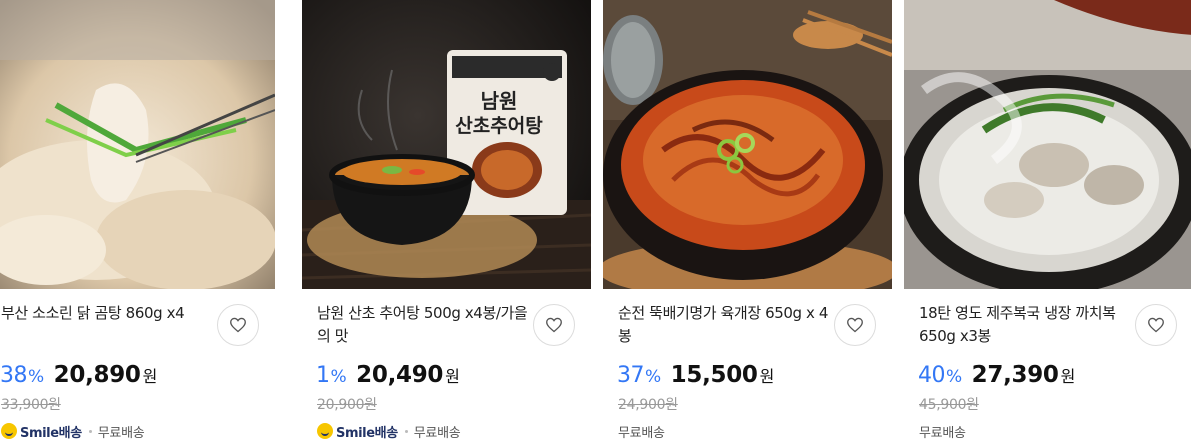 This screenshot has width=1191, height=448. Describe the element at coordinates (97, 375) in the screenshot. I see `sale-price: 20,890` at that location.